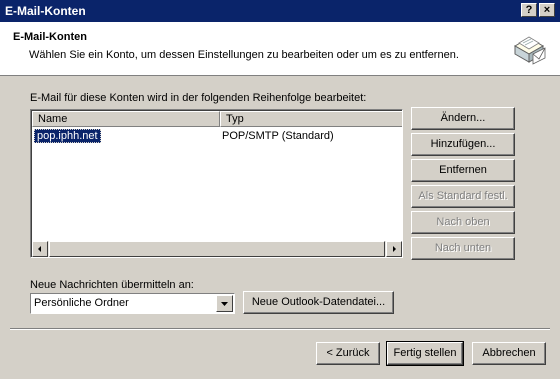 This screenshot has height=379, width=560. Describe the element at coordinates (45, 11) in the screenshot. I see `window-title: E-Mail-Konten` at that location.